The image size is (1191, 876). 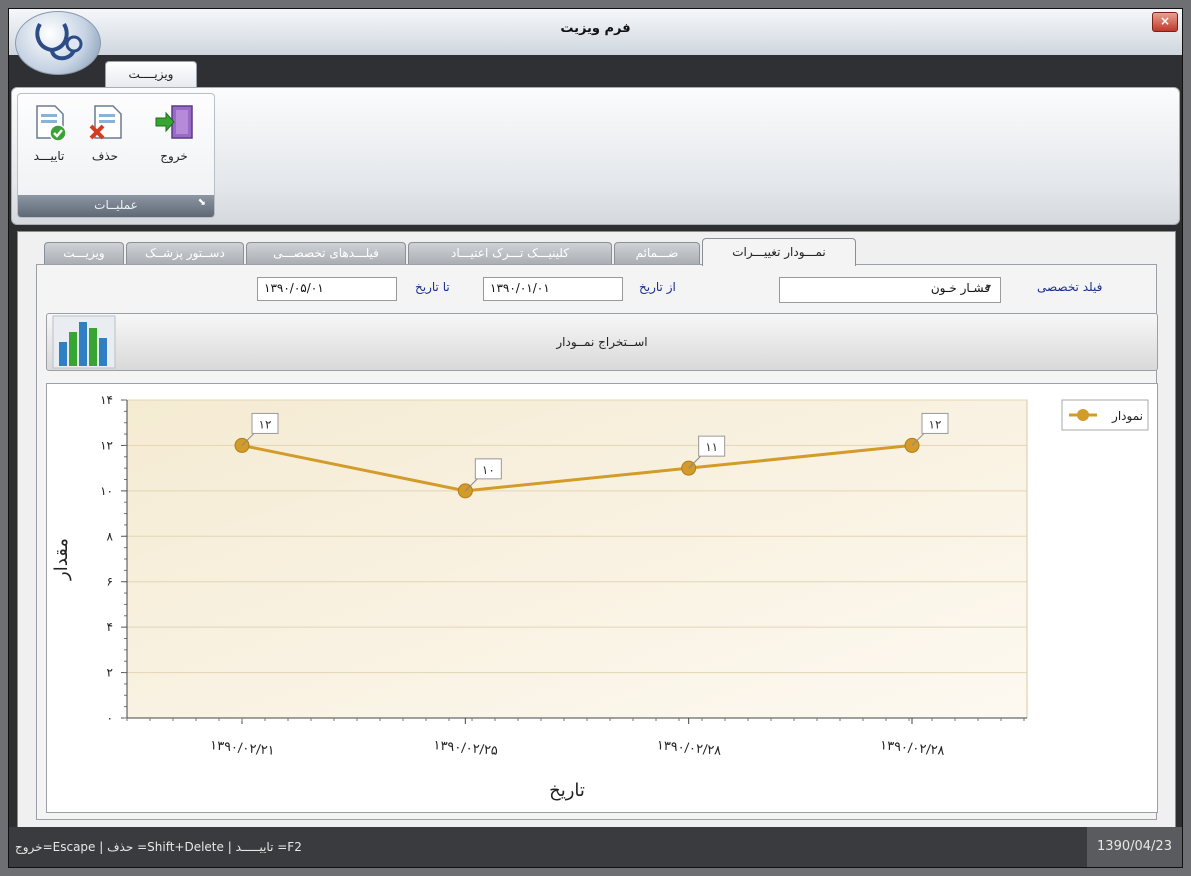 I want to click on dropdown-arrow-icon: ▾, so click(x=988, y=287).